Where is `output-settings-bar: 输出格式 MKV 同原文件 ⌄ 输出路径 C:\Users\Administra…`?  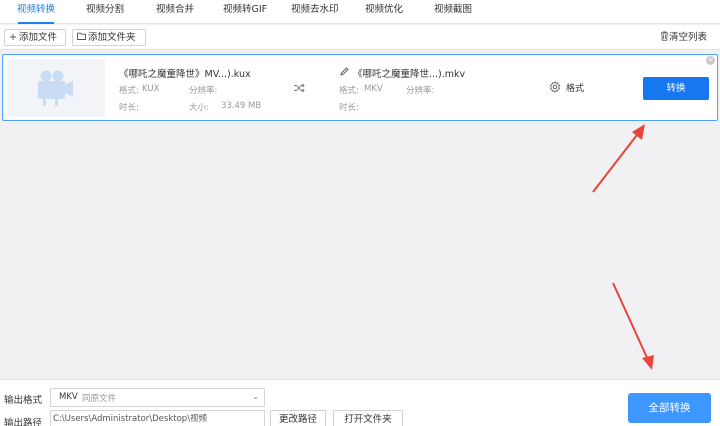 output-settings-bar: 输出格式 MKV 同原文件 ⌄ 输出路径 C:\Users\Administra… is located at coordinates (360, 402).